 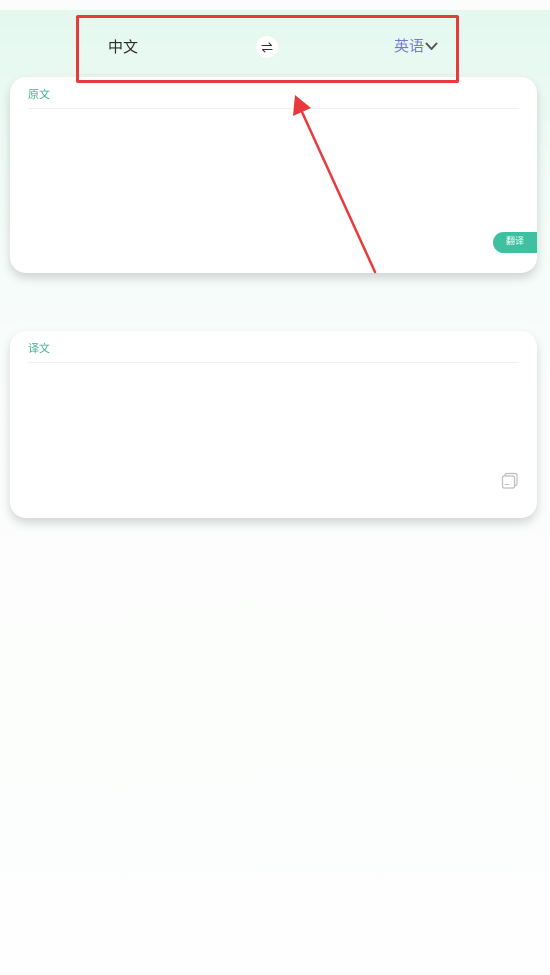 I want to click on source-card-label: 原文, so click(x=39, y=94).